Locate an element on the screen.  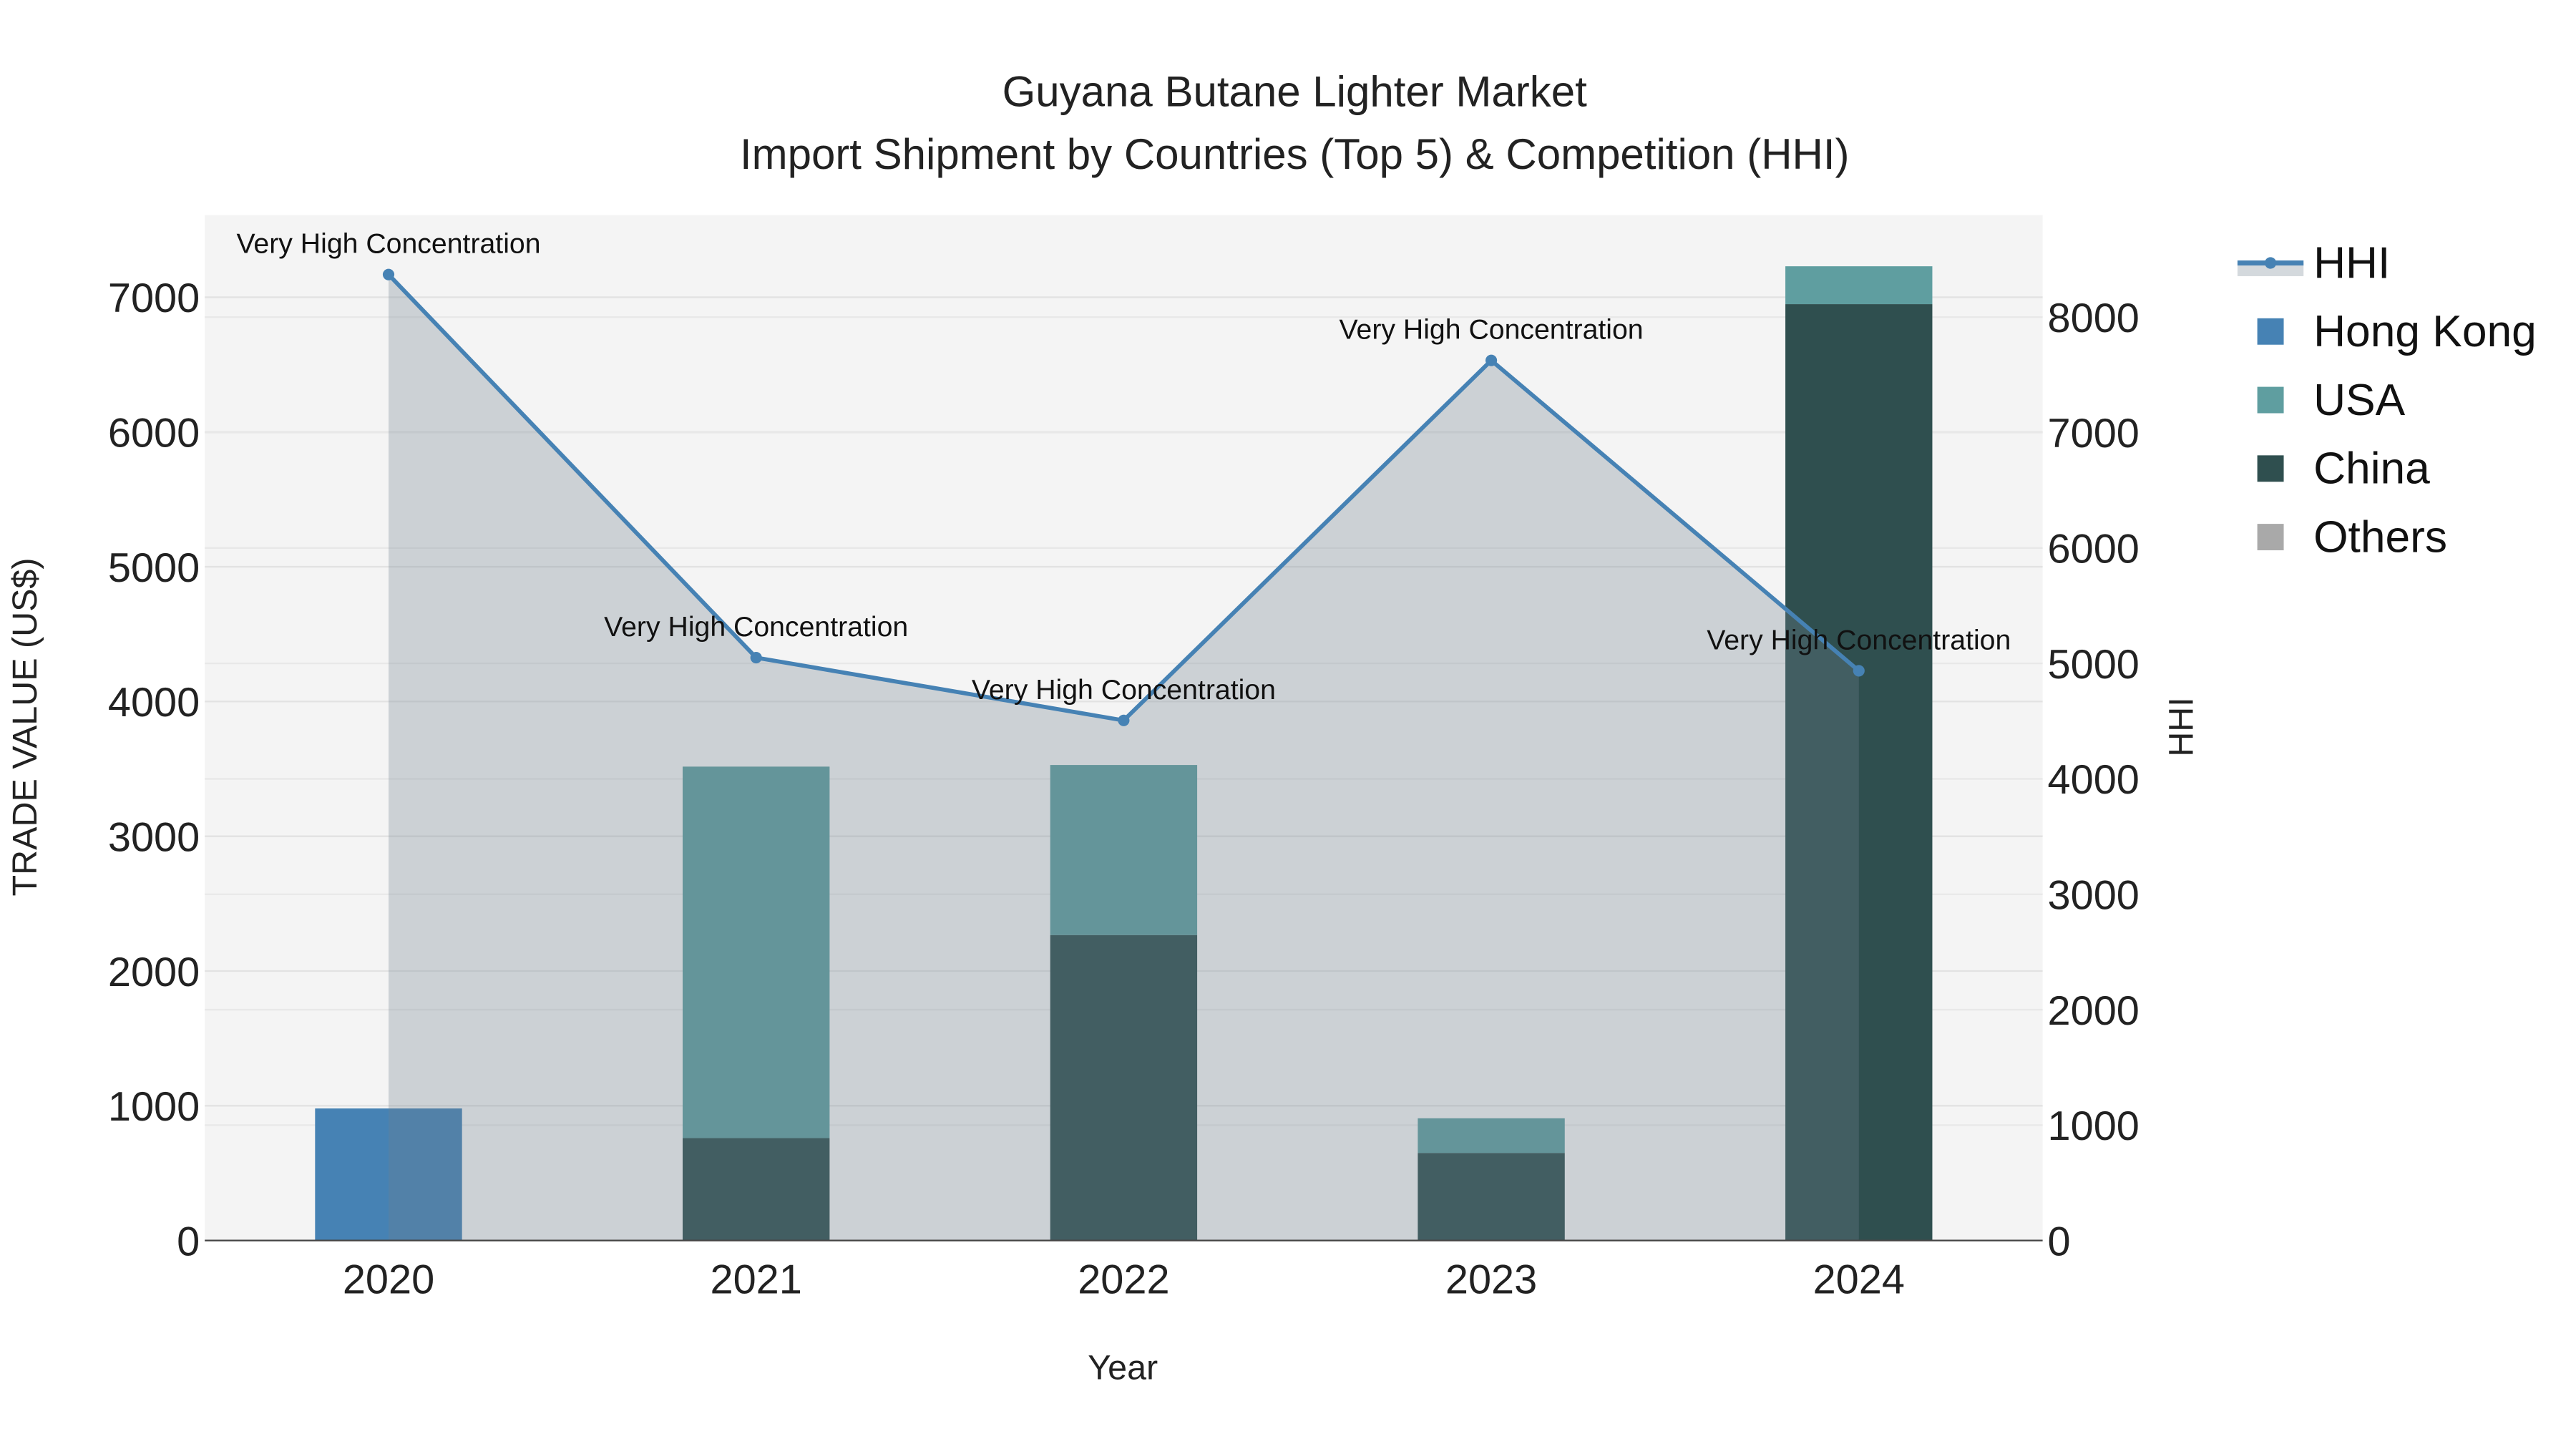
legend-swatch-others is located at coordinates (2270, 537).